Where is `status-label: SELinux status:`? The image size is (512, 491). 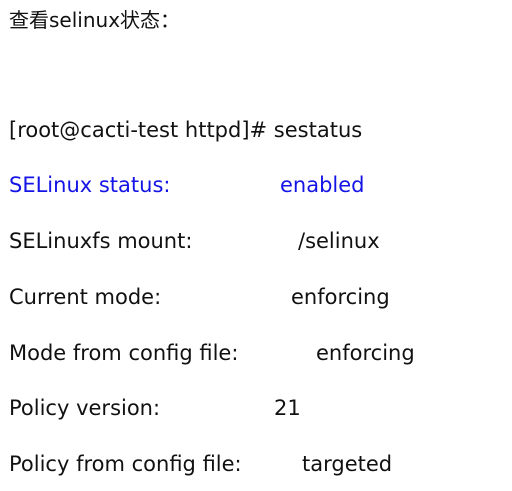
status-label: SELinux status: is located at coordinates (90, 185).